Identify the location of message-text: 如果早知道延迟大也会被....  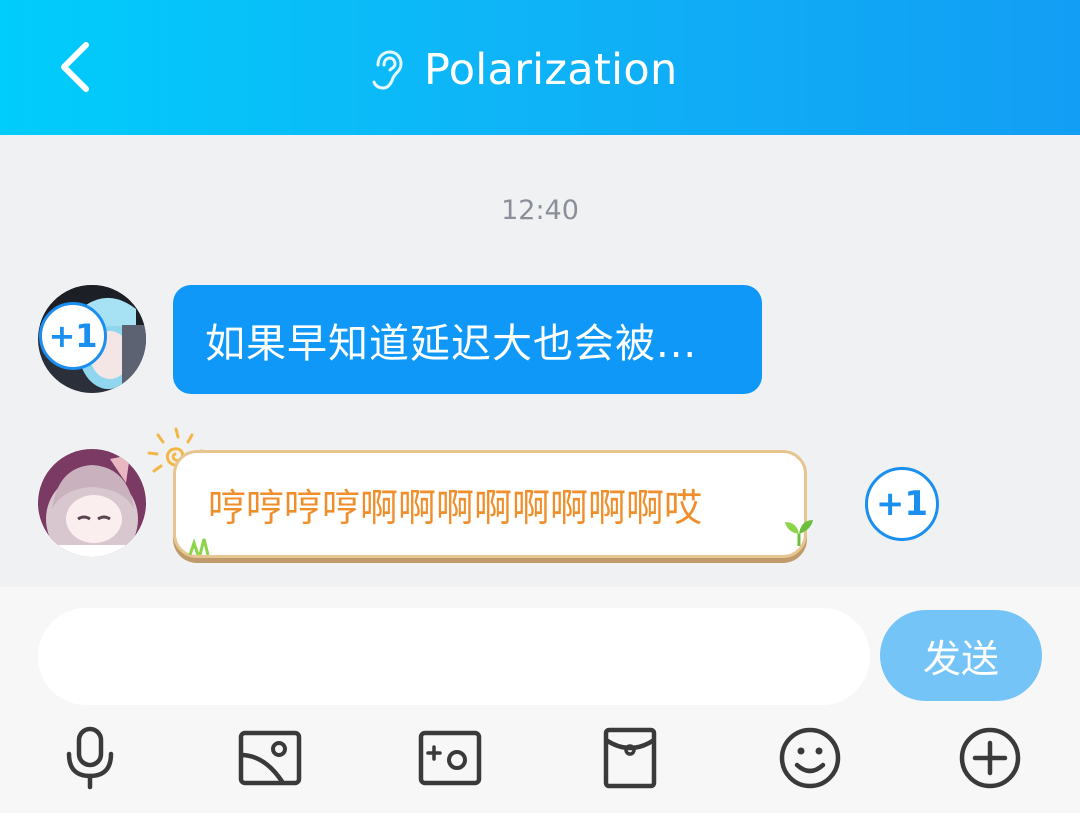
(451, 343).